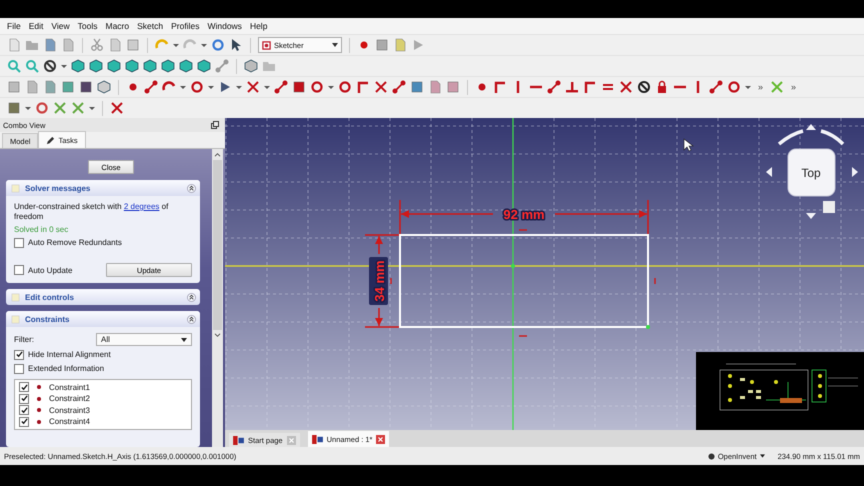 The height and width of the screenshot is (486, 864). What do you see at coordinates (689, 145) in the screenshot?
I see `mouse-pointer-icon` at bounding box center [689, 145].